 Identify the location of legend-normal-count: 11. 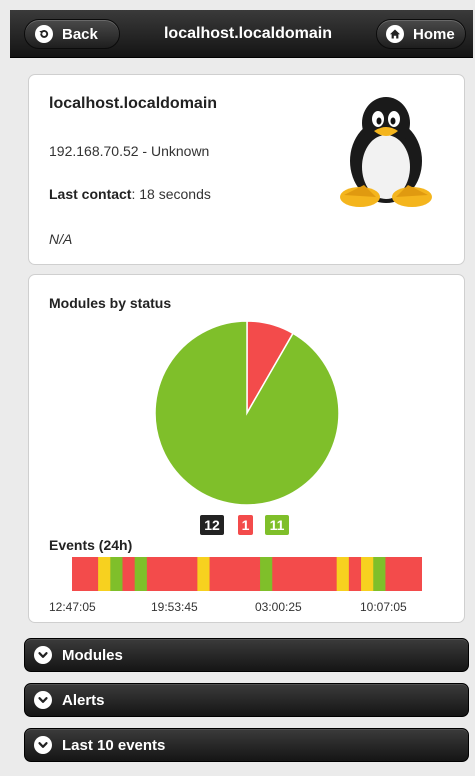
(277, 525).